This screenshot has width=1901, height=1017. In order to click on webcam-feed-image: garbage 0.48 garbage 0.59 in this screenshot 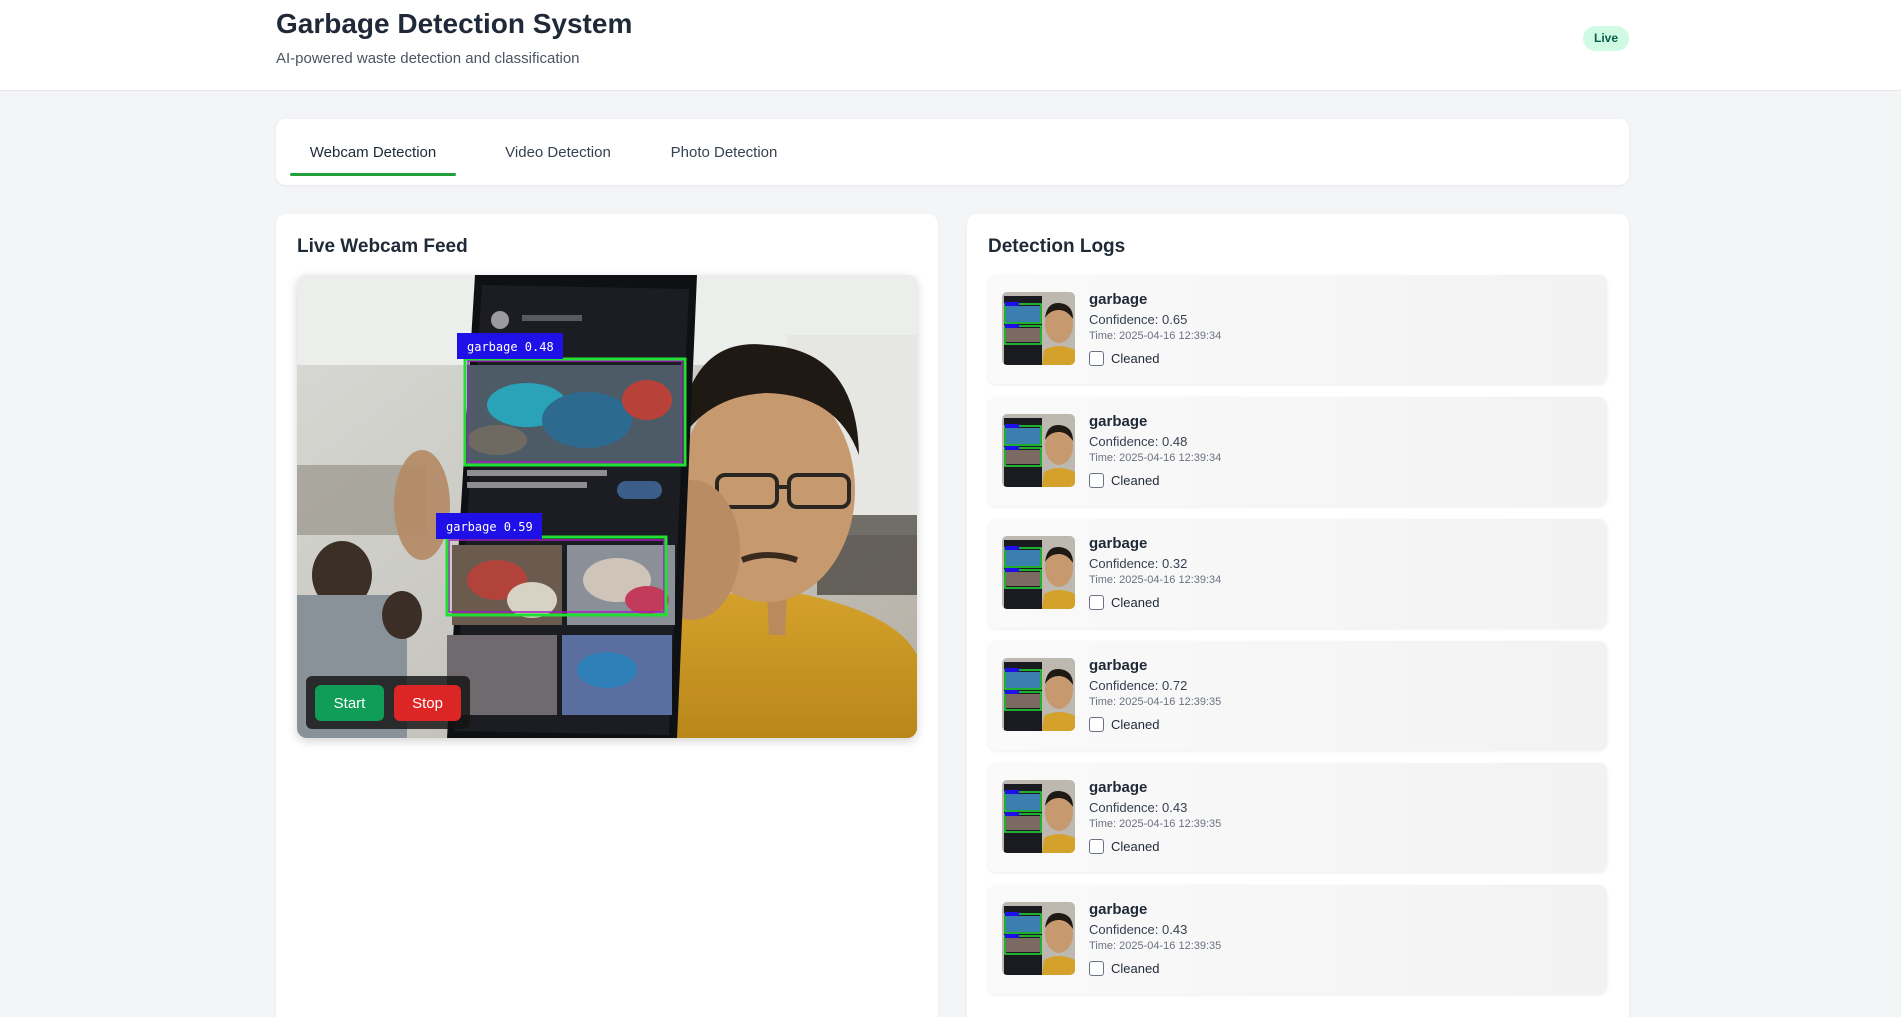, I will do `click(607, 506)`.